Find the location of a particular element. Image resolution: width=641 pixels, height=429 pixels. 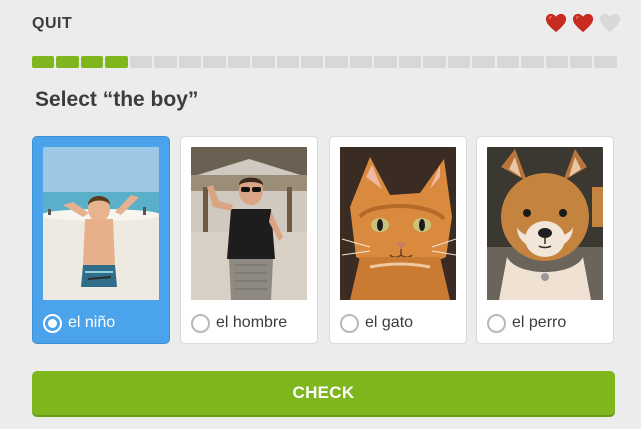

man-in-sunglasses-image is located at coordinates (249, 223).